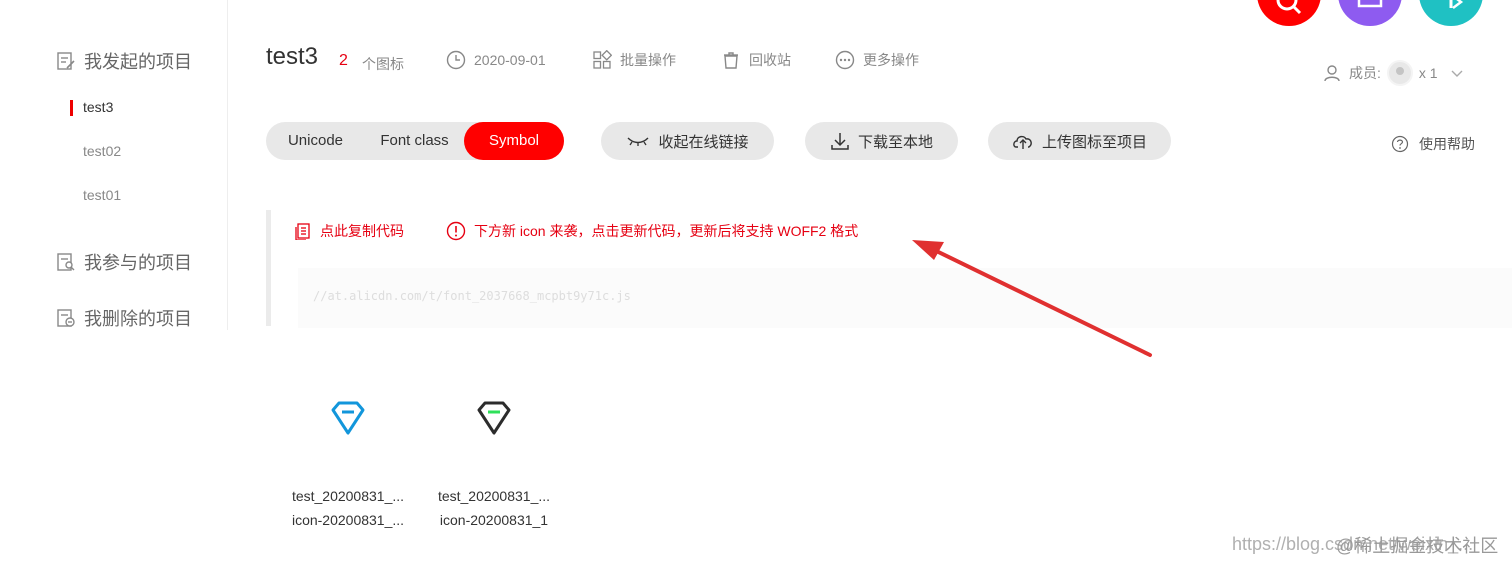 The height and width of the screenshot is (571, 1512). What do you see at coordinates (383, 64) in the screenshot?
I see `icon-count-unit: 个图标` at bounding box center [383, 64].